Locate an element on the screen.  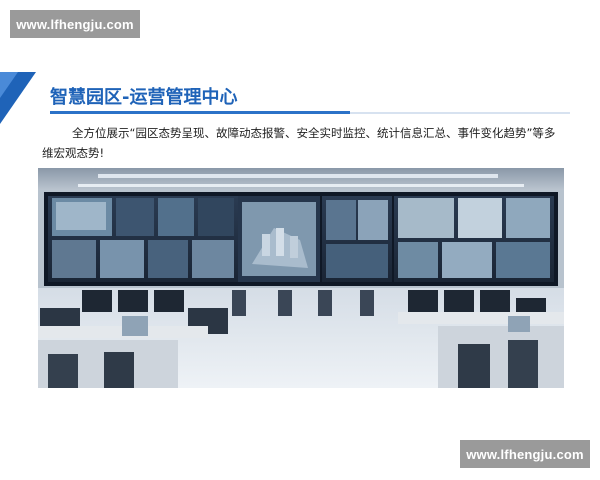
watermark-top-text: www.lfhengju.com is located at coordinates (75, 24).